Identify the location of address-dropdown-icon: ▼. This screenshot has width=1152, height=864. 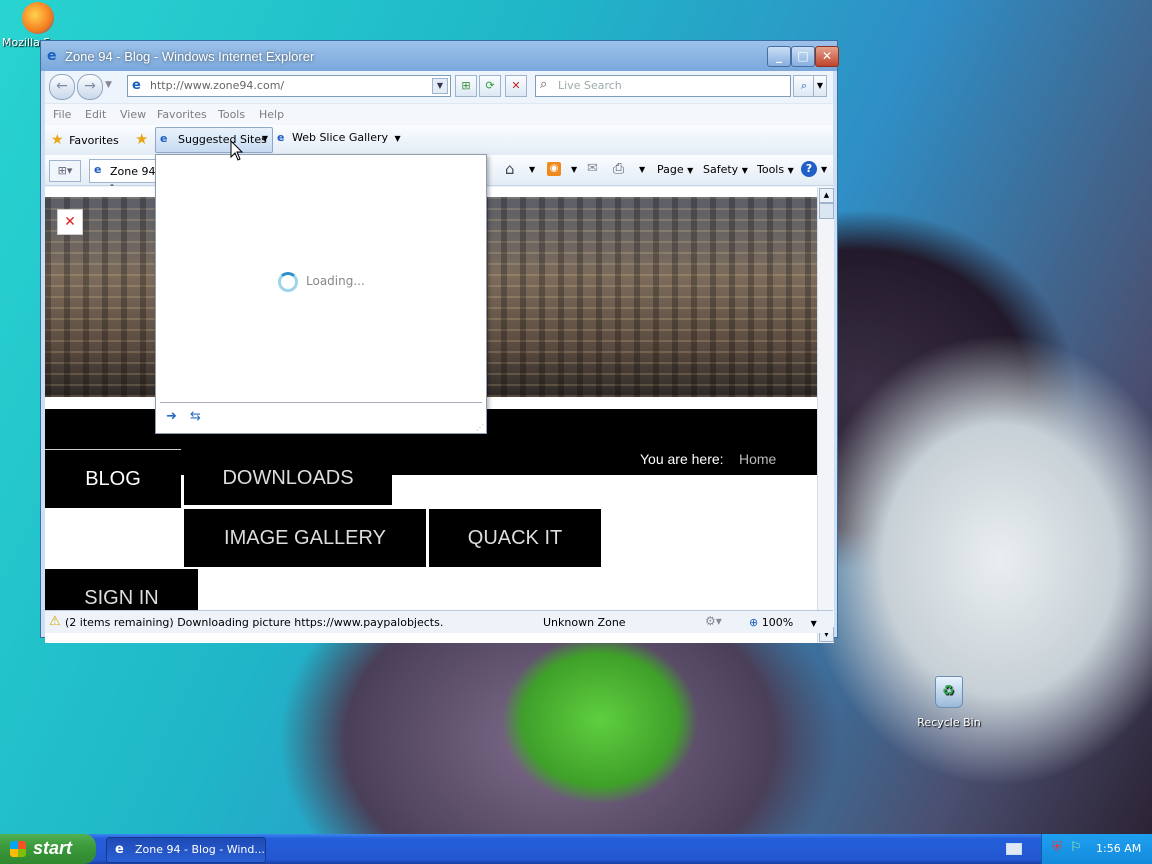
(440, 86).